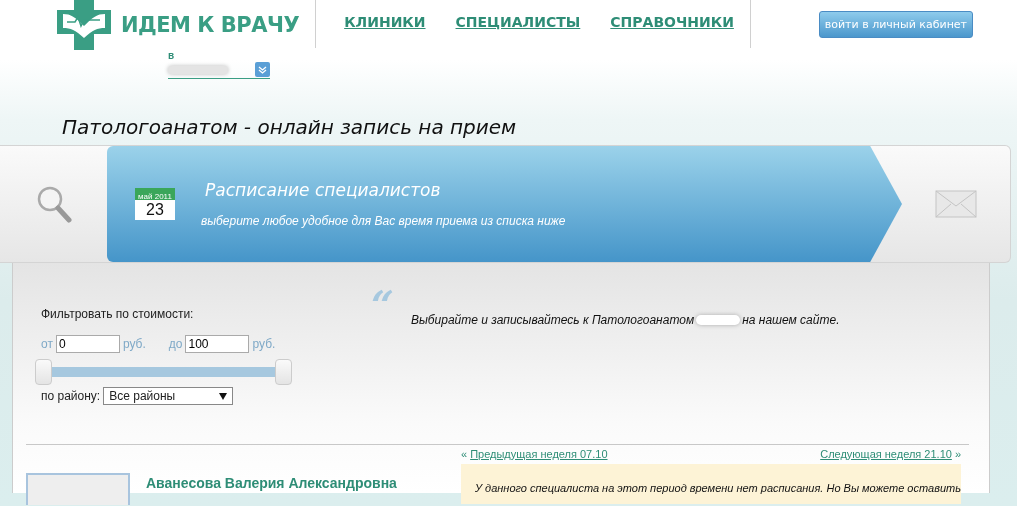  I want to click on city-label: в, so click(172, 55).